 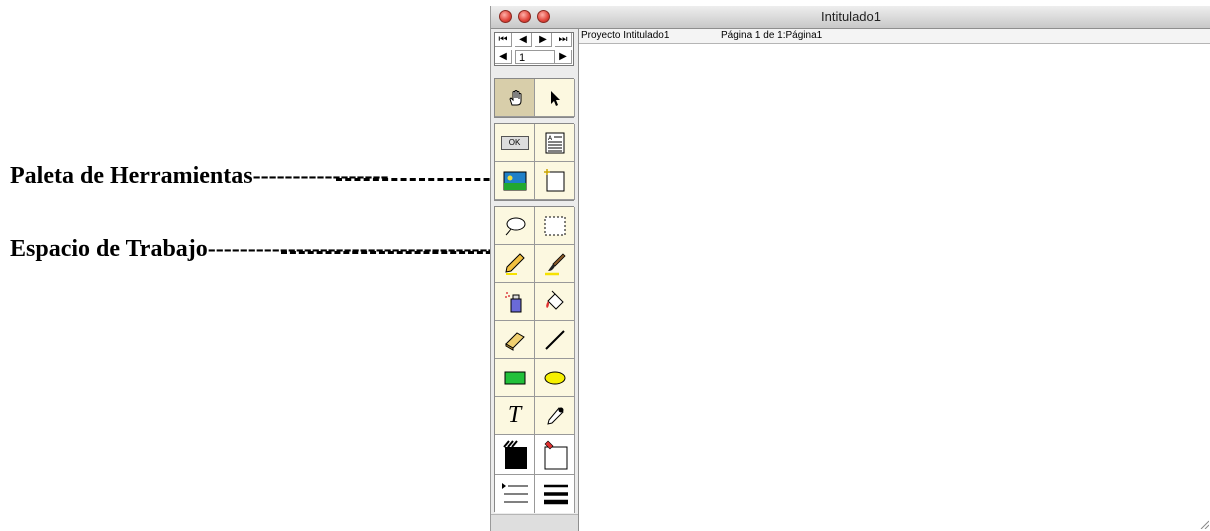 I want to click on brush-icon, so click(x=555, y=263).